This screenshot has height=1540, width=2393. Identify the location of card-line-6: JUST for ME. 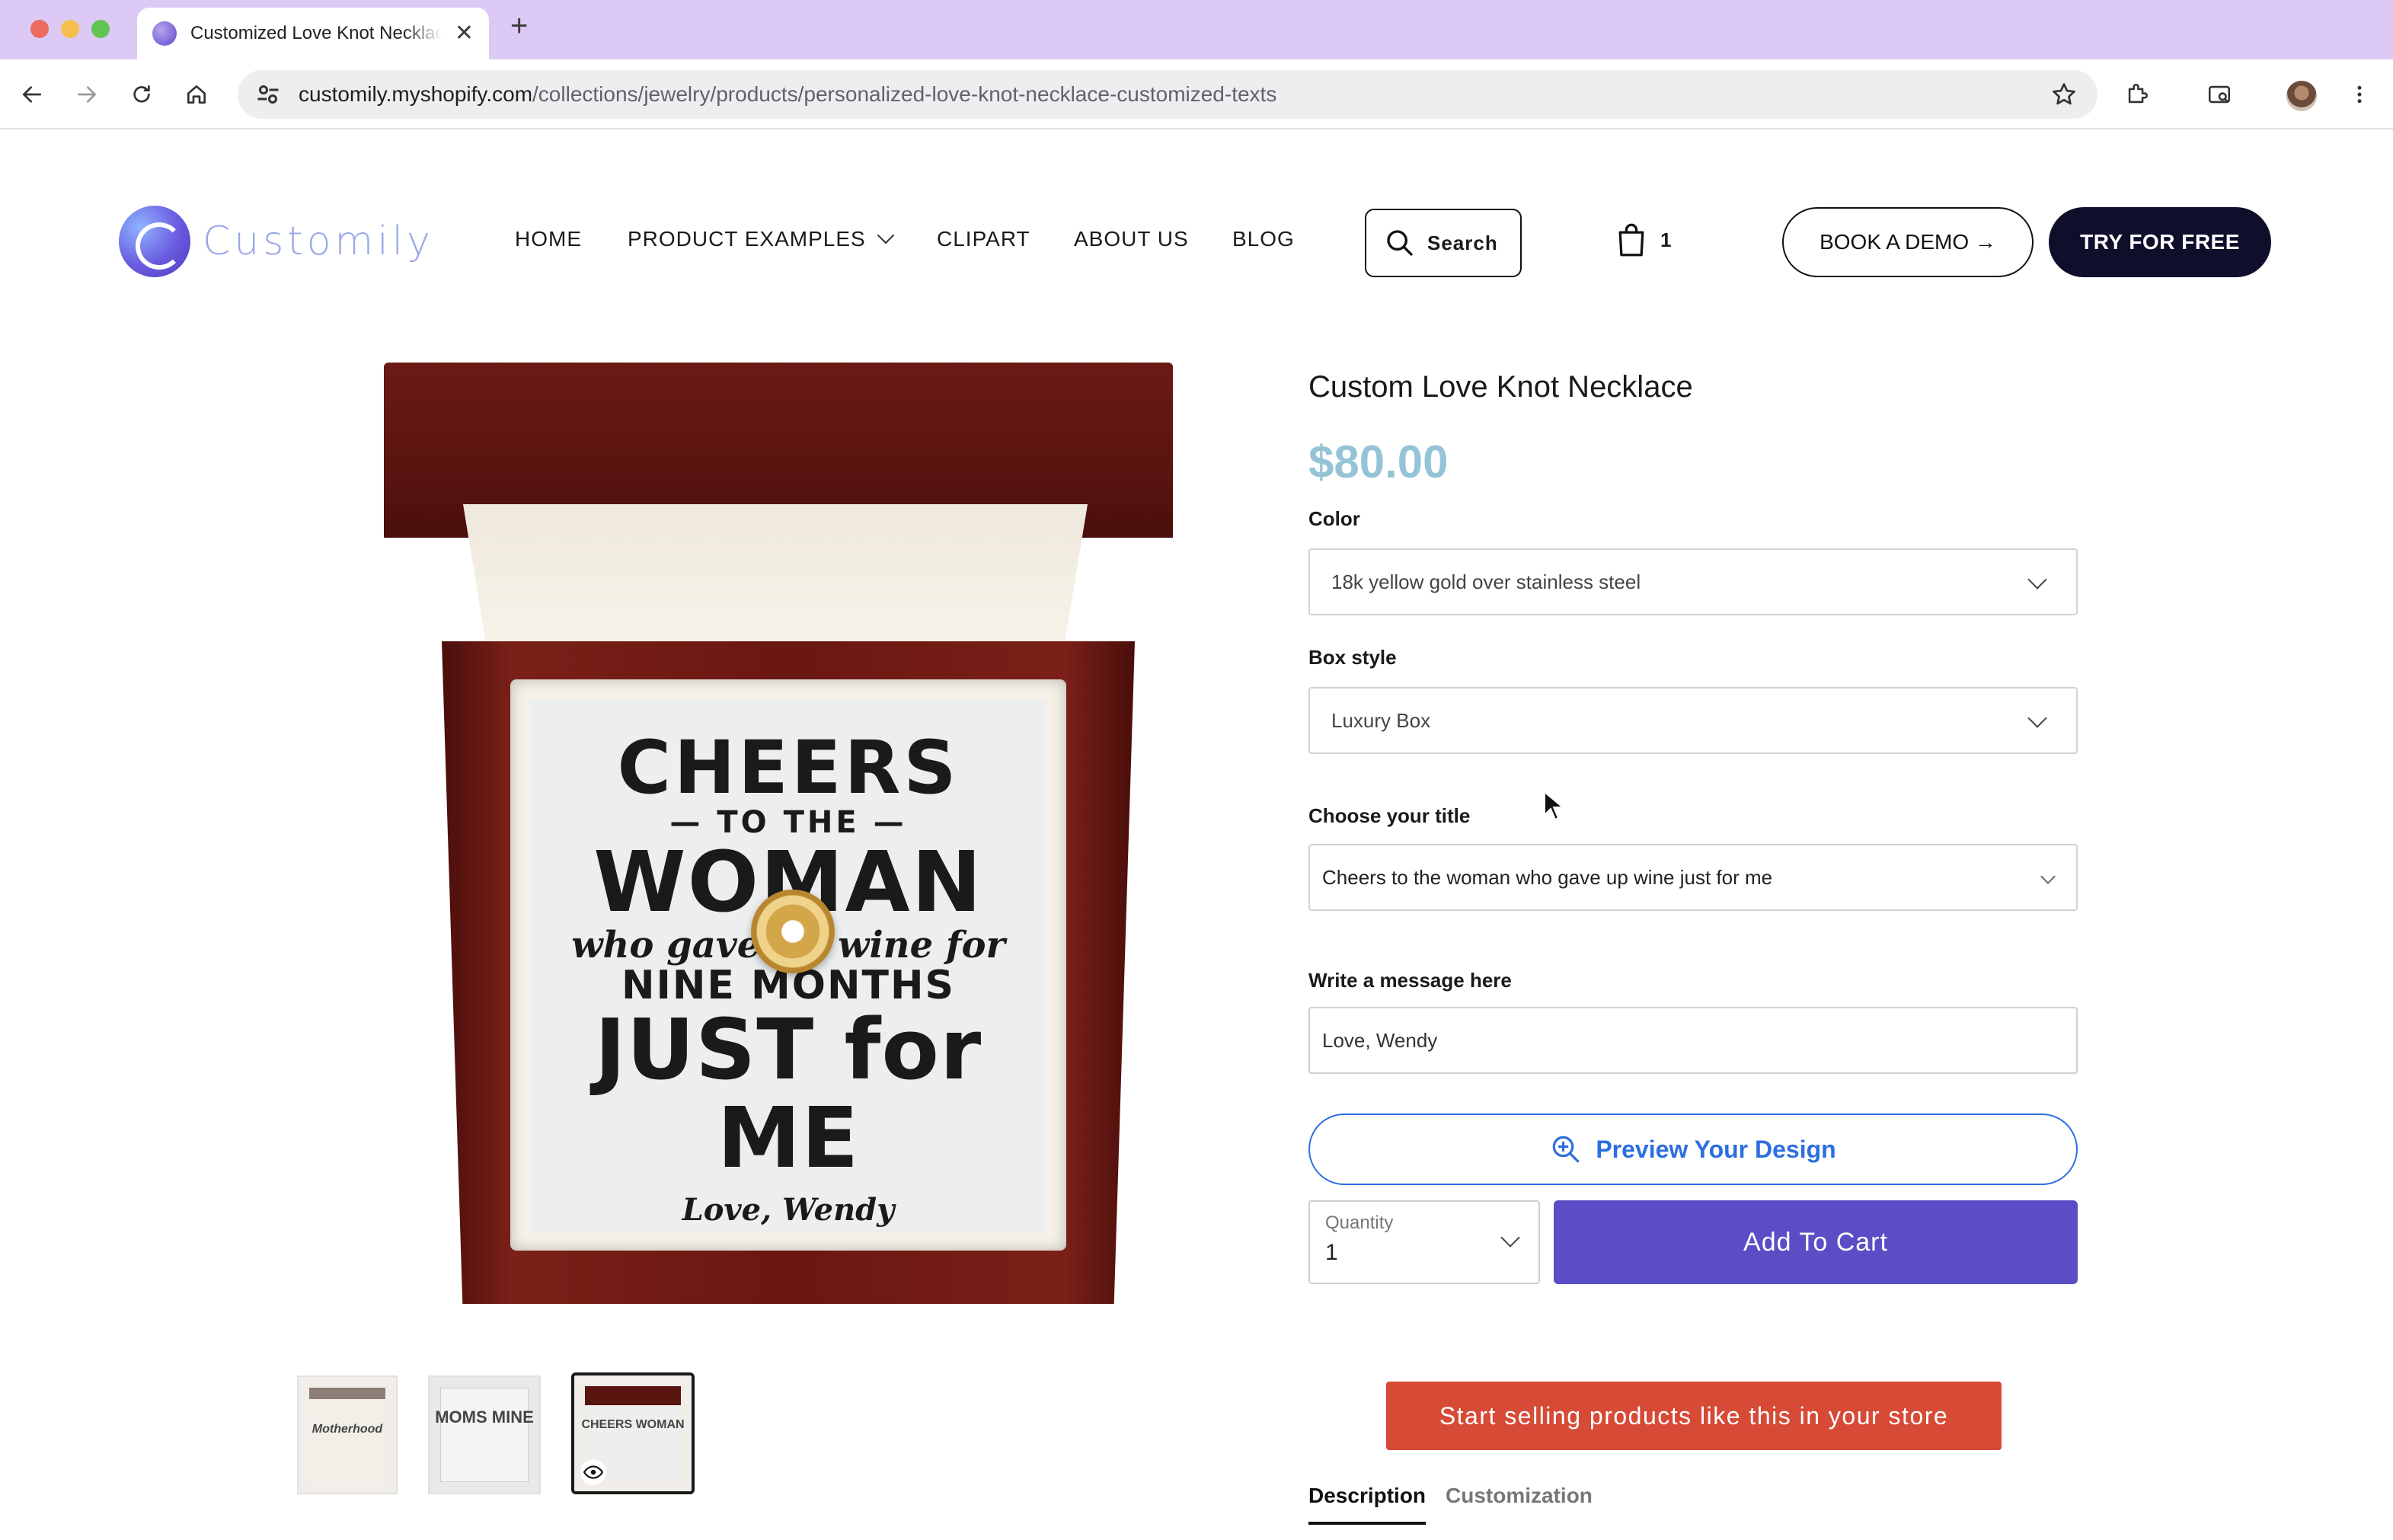
(788, 1094).